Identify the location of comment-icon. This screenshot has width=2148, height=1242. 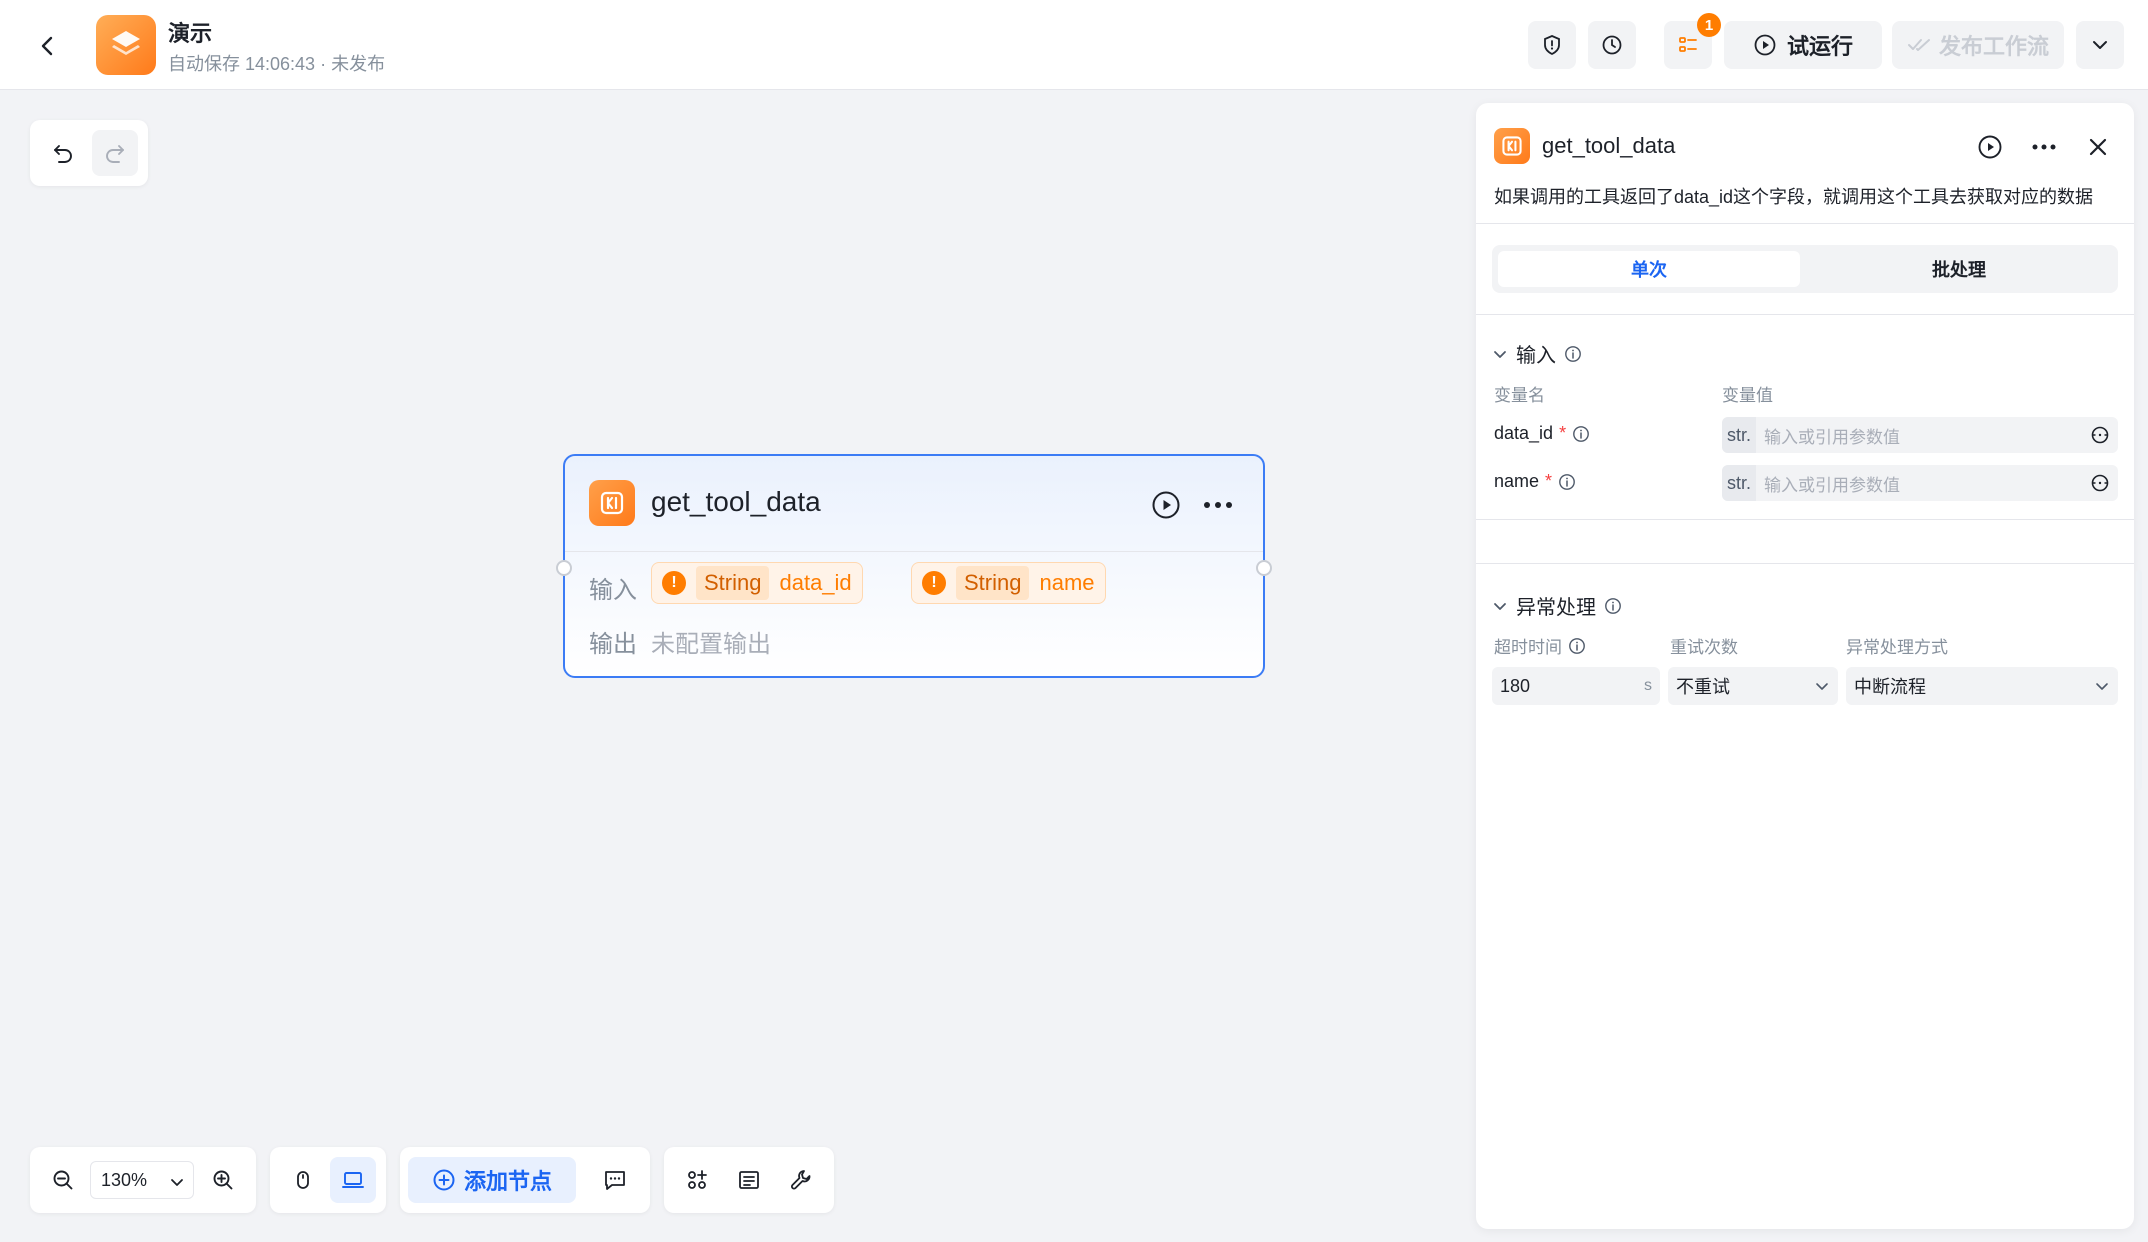
(615, 1180).